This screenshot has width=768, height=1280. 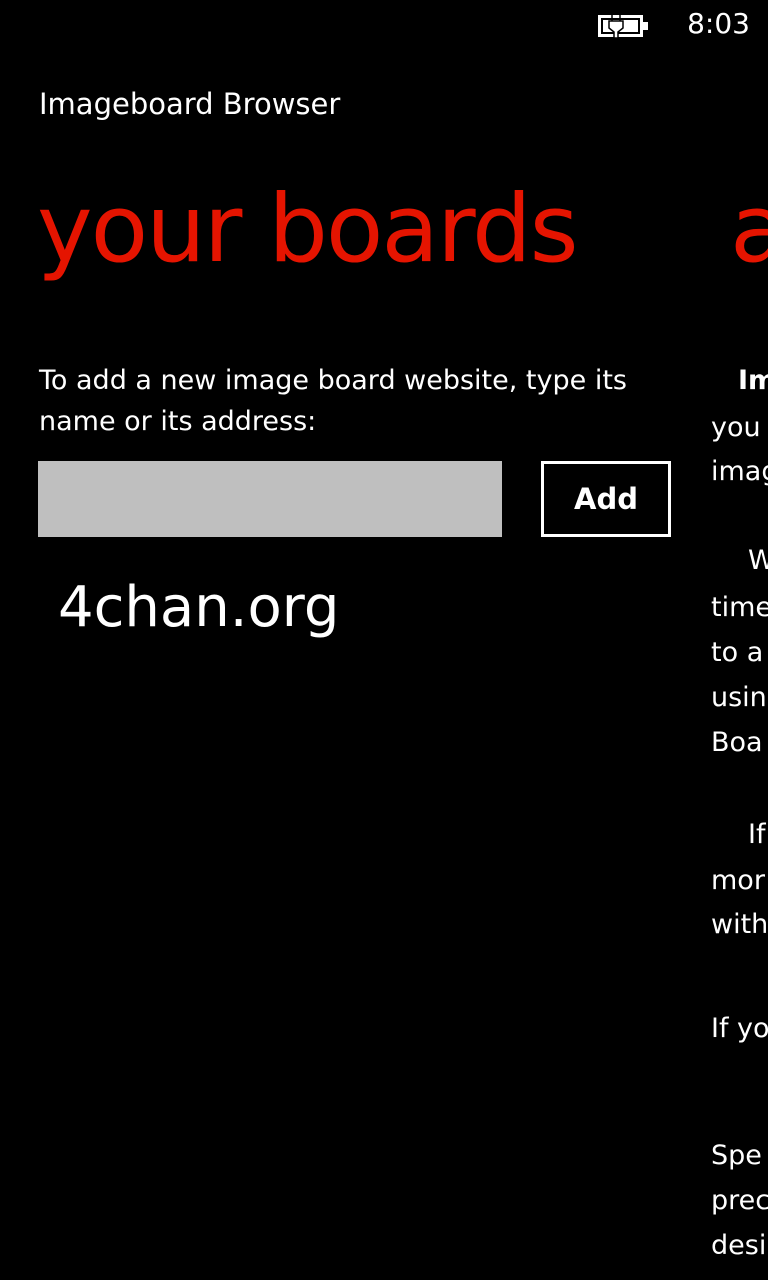 I want to click on about-text-line: If yo, so click(x=739, y=1028).